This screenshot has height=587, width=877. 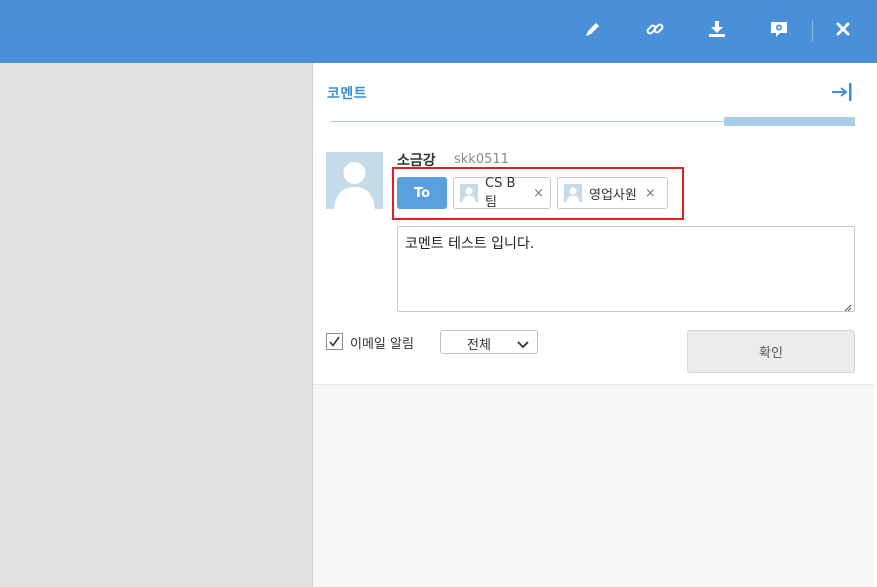 I want to click on comment-textarea: 코멘트 테스트 입니다., so click(x=626, y=269).